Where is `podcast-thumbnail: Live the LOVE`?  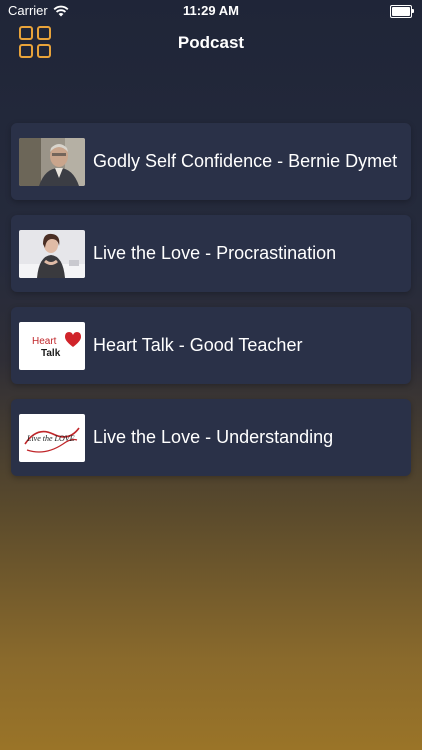
podcast-thumbnail: Live the LOVE is located at coordinates (52, 438).